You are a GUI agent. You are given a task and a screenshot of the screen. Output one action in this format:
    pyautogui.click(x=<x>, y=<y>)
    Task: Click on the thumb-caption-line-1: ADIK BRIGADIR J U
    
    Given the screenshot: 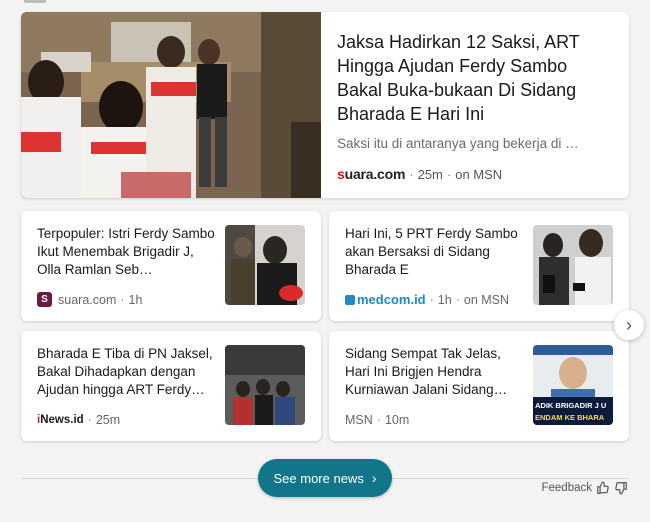 What is the action you would take?
    pyautogui.click(x=570, y=405)
    